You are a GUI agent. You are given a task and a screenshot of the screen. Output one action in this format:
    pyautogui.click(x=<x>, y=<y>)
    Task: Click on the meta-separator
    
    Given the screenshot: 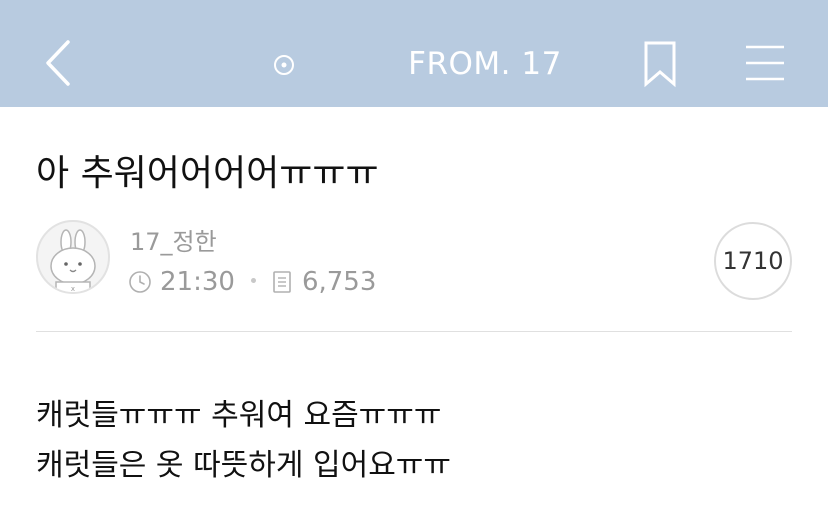 What is the action you would take?
    pyautogui.click(x=253, y=280)
    